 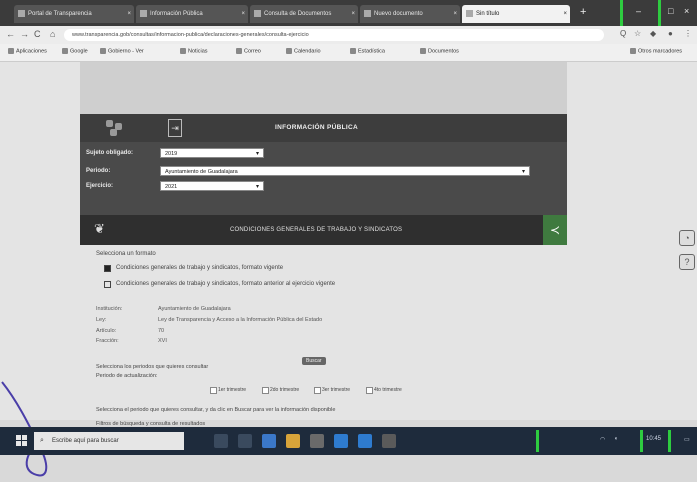 I want to click on close-window-icon: ×, so click(x=686, y=11).